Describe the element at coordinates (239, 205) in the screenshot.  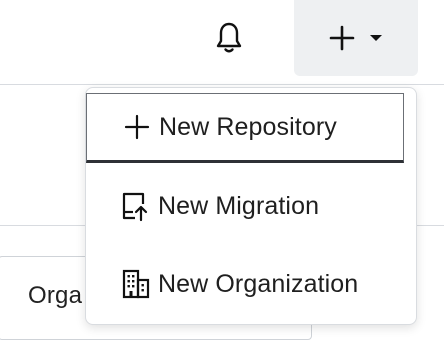
I see `menu-item-label: New Migration` at that location.